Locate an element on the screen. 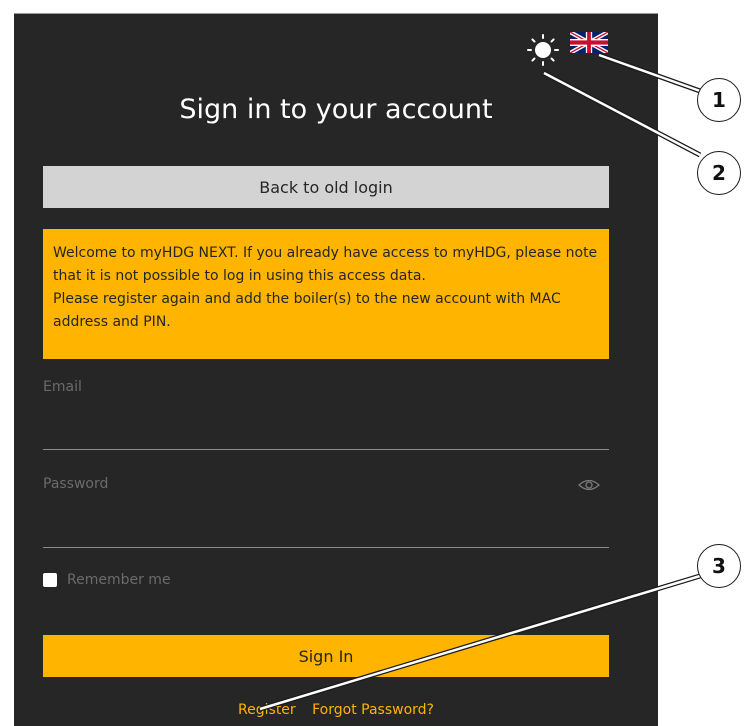 The height and width of the screenshot is (726, 749). callout-1: 1 is located at coordinates (719, 100).